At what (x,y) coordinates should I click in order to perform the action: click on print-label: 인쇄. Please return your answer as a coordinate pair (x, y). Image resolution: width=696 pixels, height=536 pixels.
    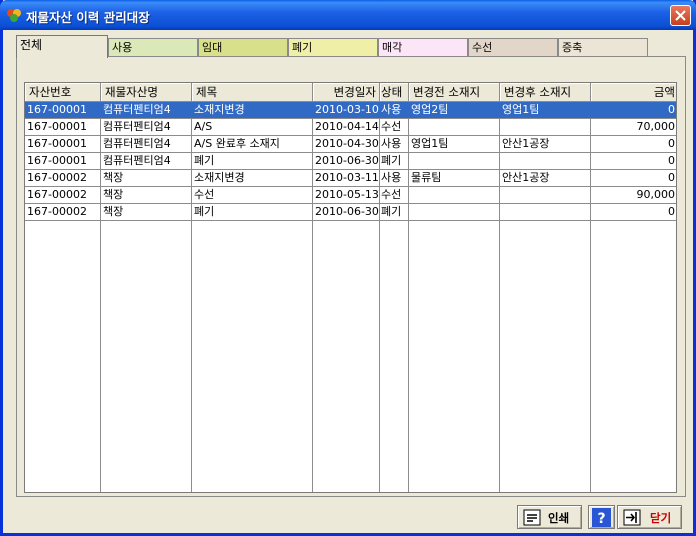
    Looking at the image, I should click on (559, 518).